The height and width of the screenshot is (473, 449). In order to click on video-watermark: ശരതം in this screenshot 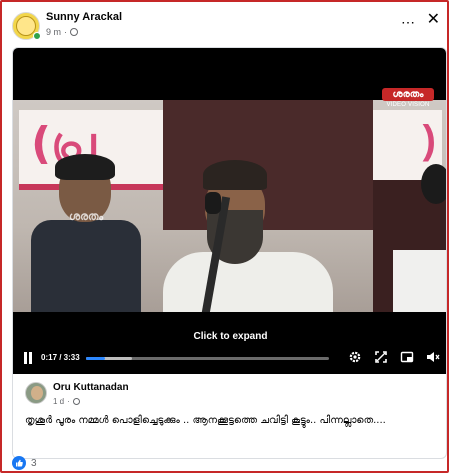, I will do `click(86, 216)`.